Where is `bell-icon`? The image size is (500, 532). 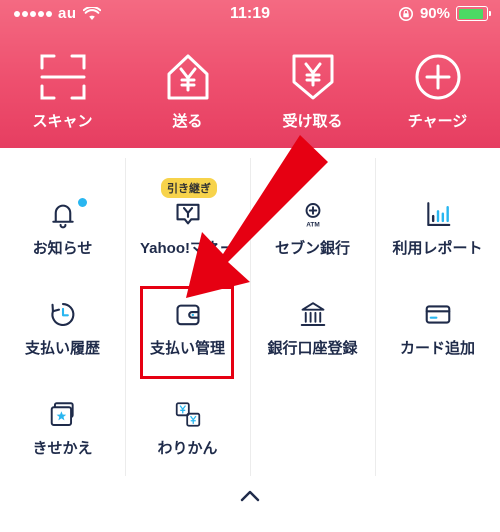
bell-icon is located at coordinates (62, 216).